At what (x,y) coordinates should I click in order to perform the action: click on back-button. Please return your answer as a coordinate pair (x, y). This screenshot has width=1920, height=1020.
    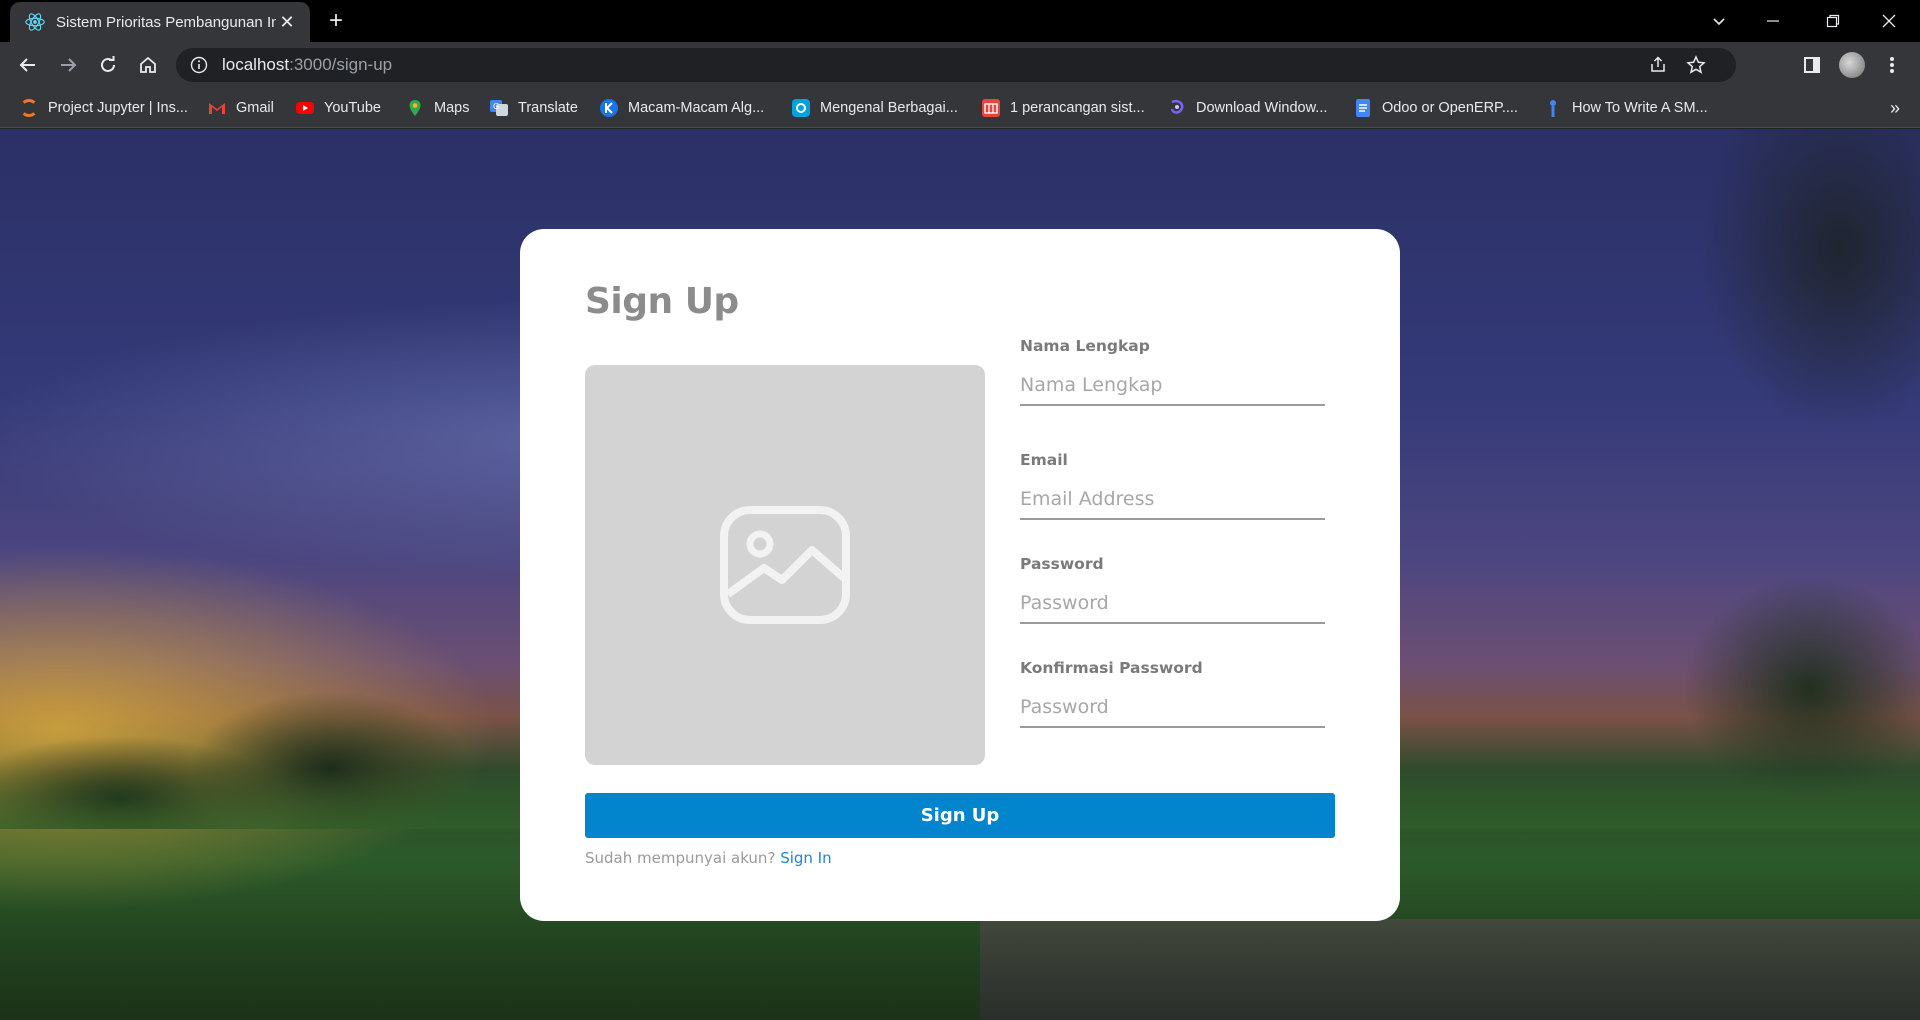
    Looking at the image, I should click on (28, 65).